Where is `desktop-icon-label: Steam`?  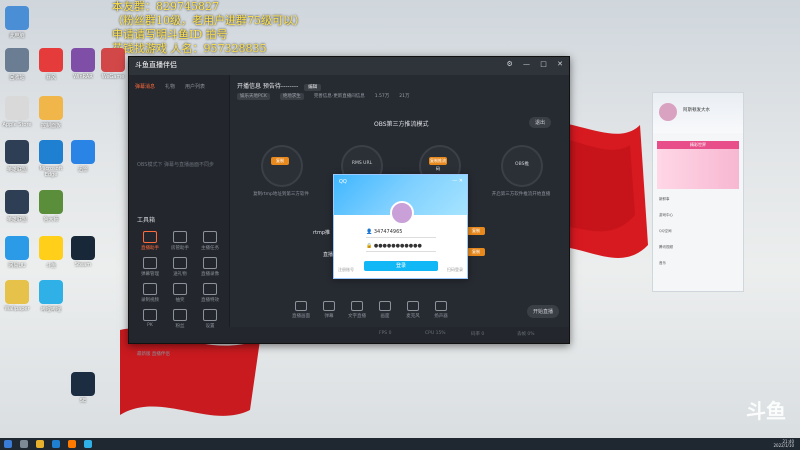
desktop-icon-label: Steam is located at coordinates (83, 265).